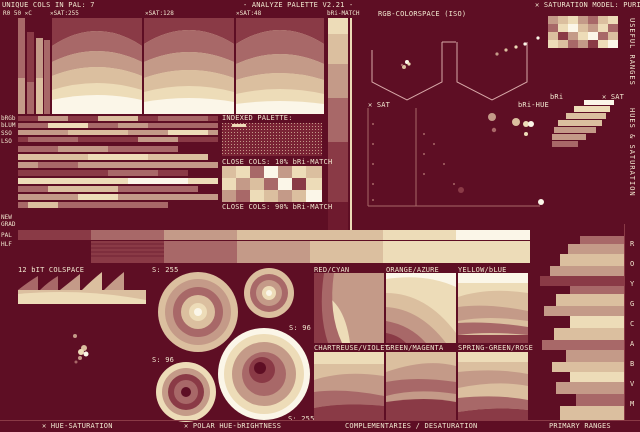 The height and width of the screenshot is (432, 640). What do you see at coordinates (277, 162) in the screenshot?
I see `close-cols-10-label: CLOSE COLS: 10% bRi-MATCH` at bounding box center [277, 162].